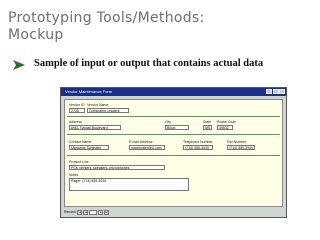 The height and width of the screenshot is (240, 320). What do you see at coordinates (89, 91) in the screenshot?
I see `form-window-title: Vendor Maintenance Form` at bounding box center [89, 91].